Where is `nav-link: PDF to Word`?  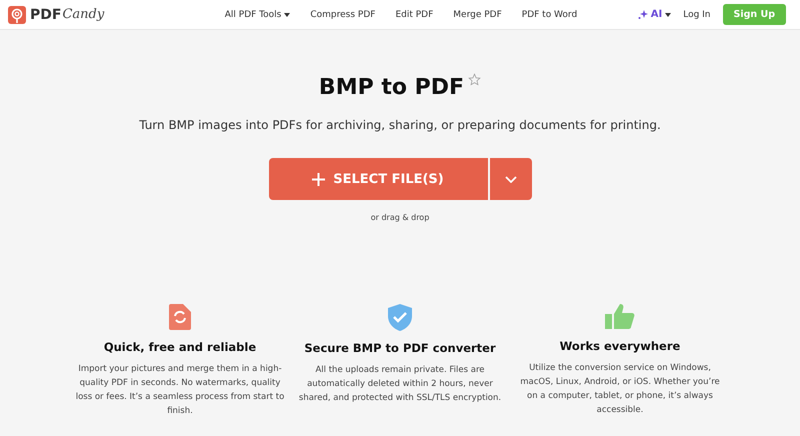 nav-link: PDF to Word is located at coordinates (550, 15).